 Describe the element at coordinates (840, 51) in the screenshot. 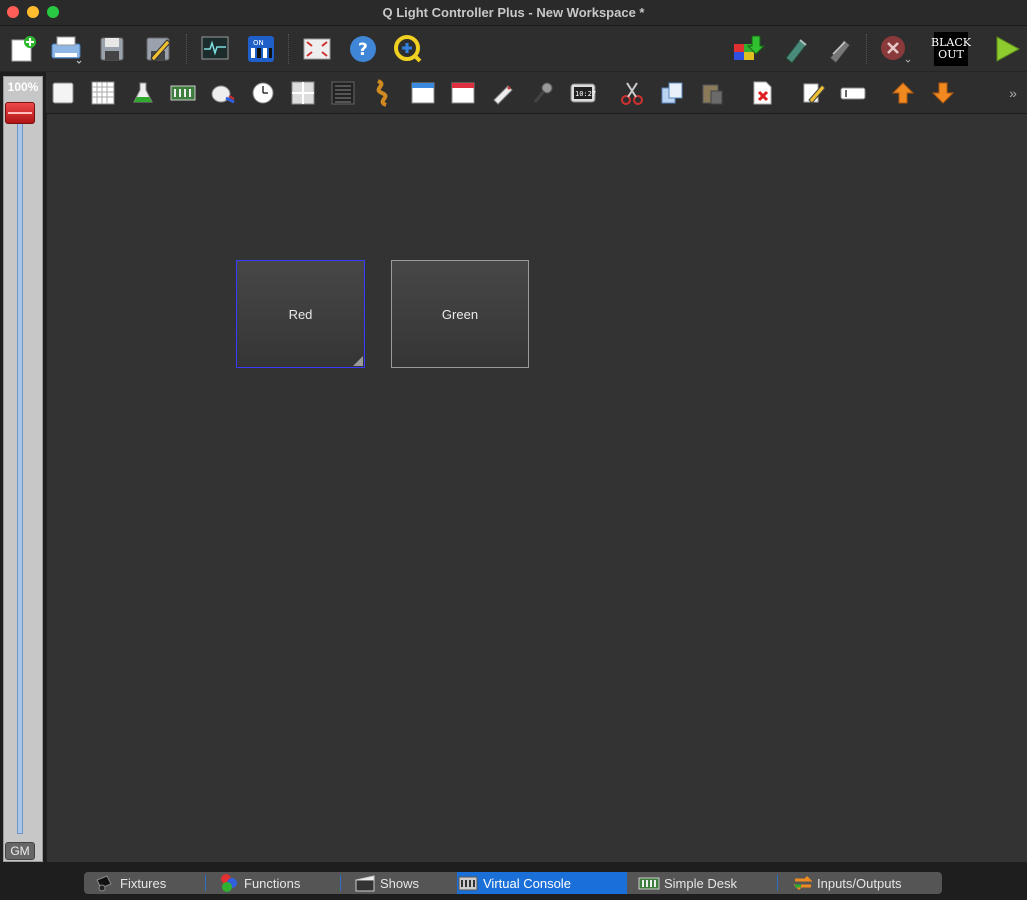

I see `edit-tool-icon` at that location.